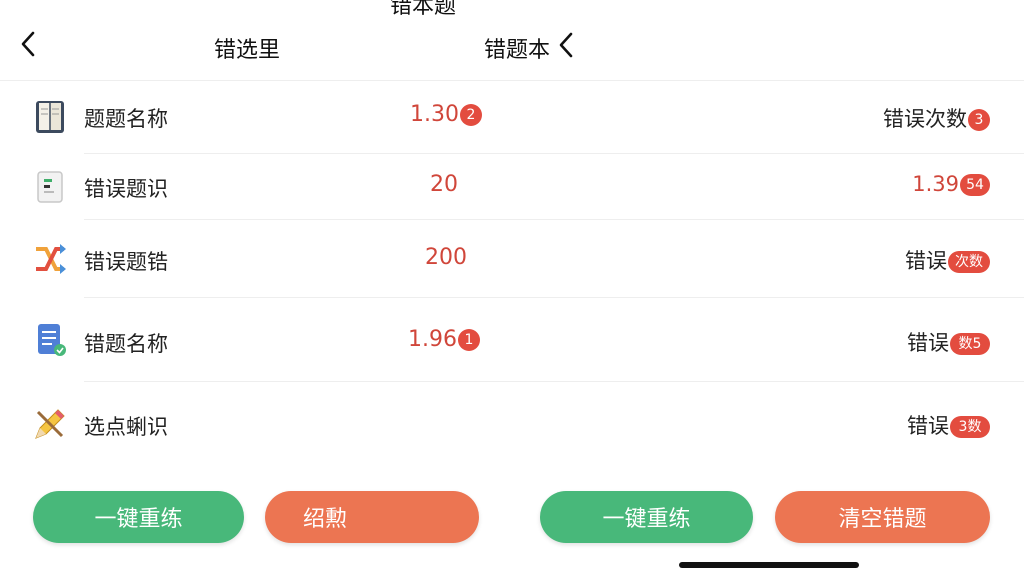 This screenshot has width=1024, height=576. I want to click on pencil-icon, so click(50, 424).